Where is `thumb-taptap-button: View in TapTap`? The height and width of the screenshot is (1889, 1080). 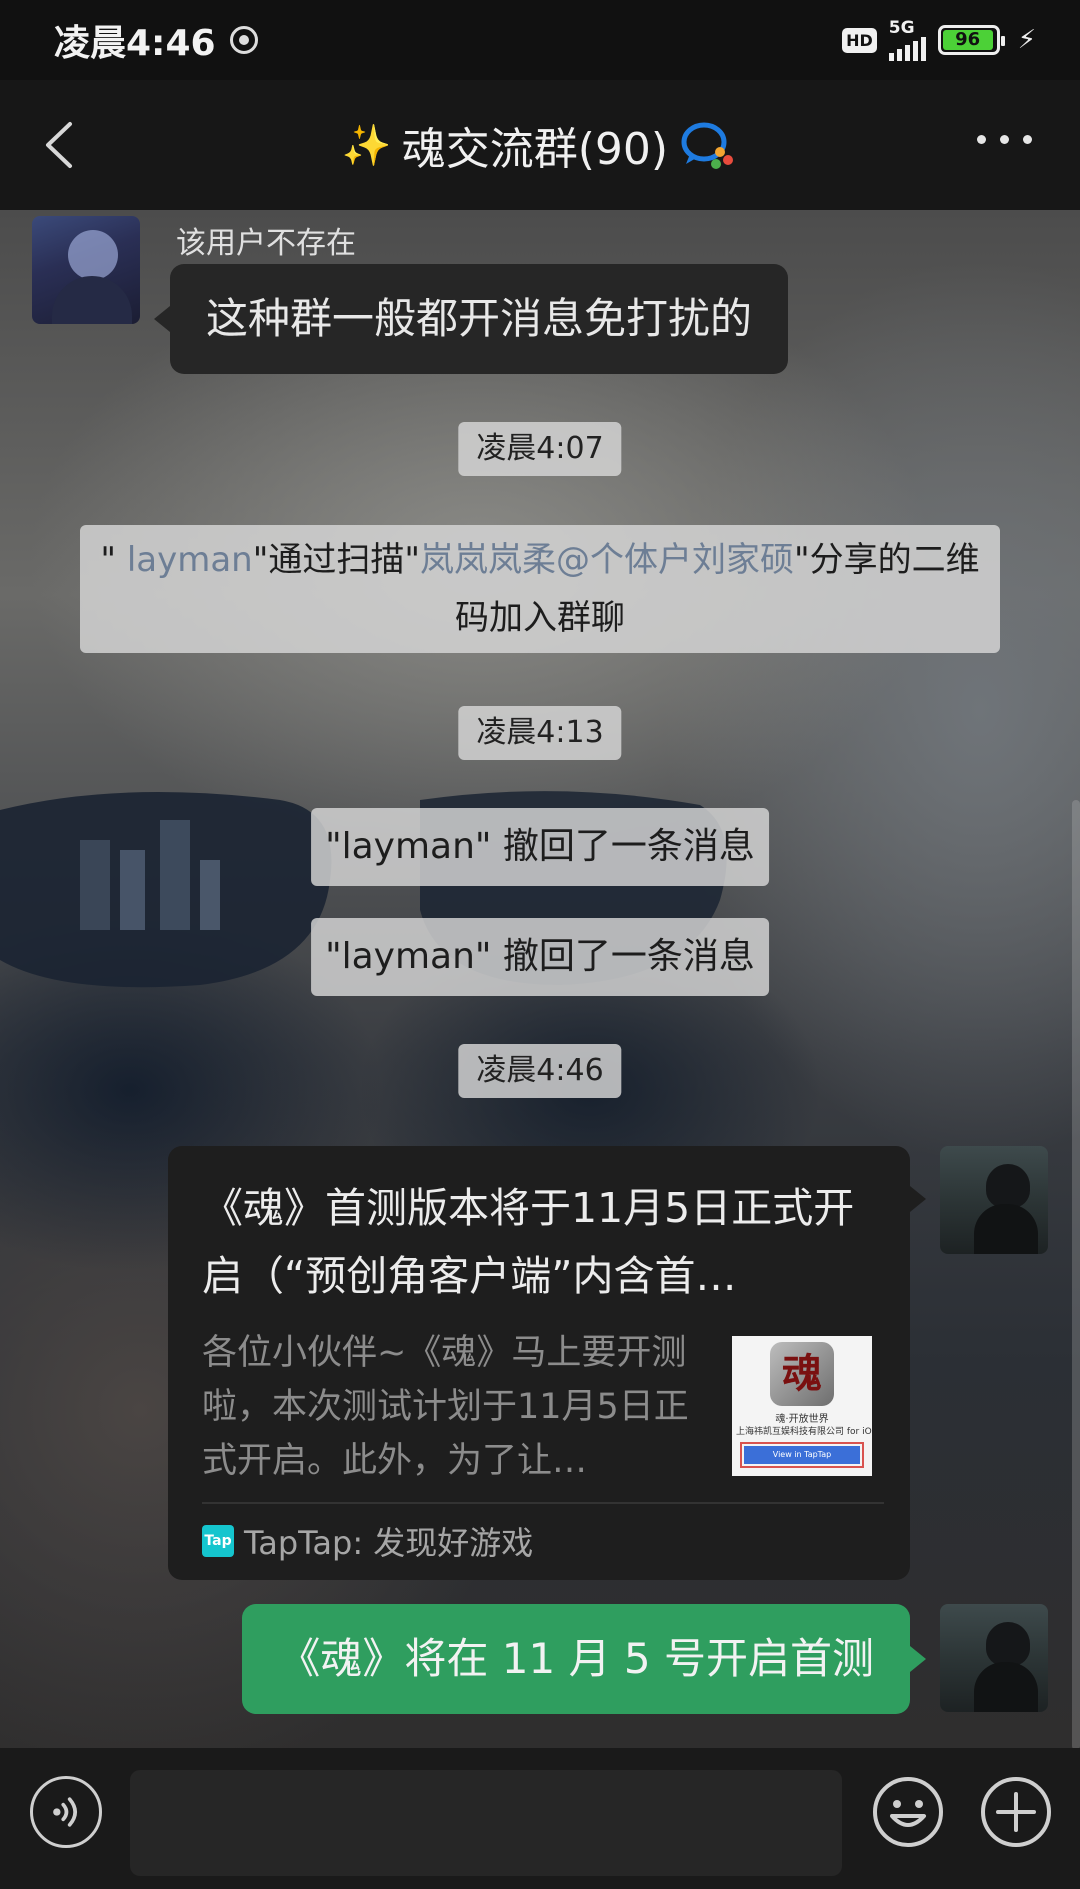 thumb-taptap-button: View in TapTap is located at coordinates (802, 1455).